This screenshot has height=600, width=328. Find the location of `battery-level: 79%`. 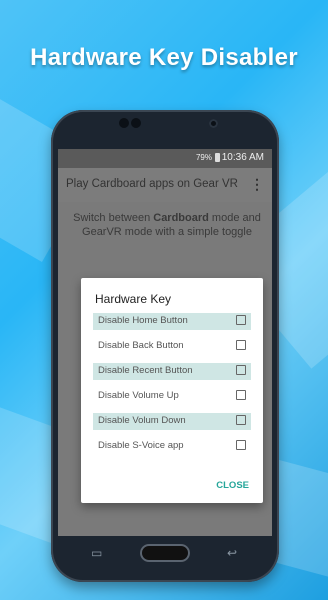

battery-level: 79% is located at coordinates (203, 157).